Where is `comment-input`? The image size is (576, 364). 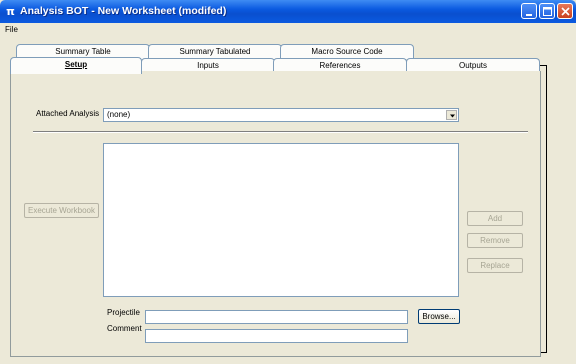 comment-input is located at coordinates (276, 336).